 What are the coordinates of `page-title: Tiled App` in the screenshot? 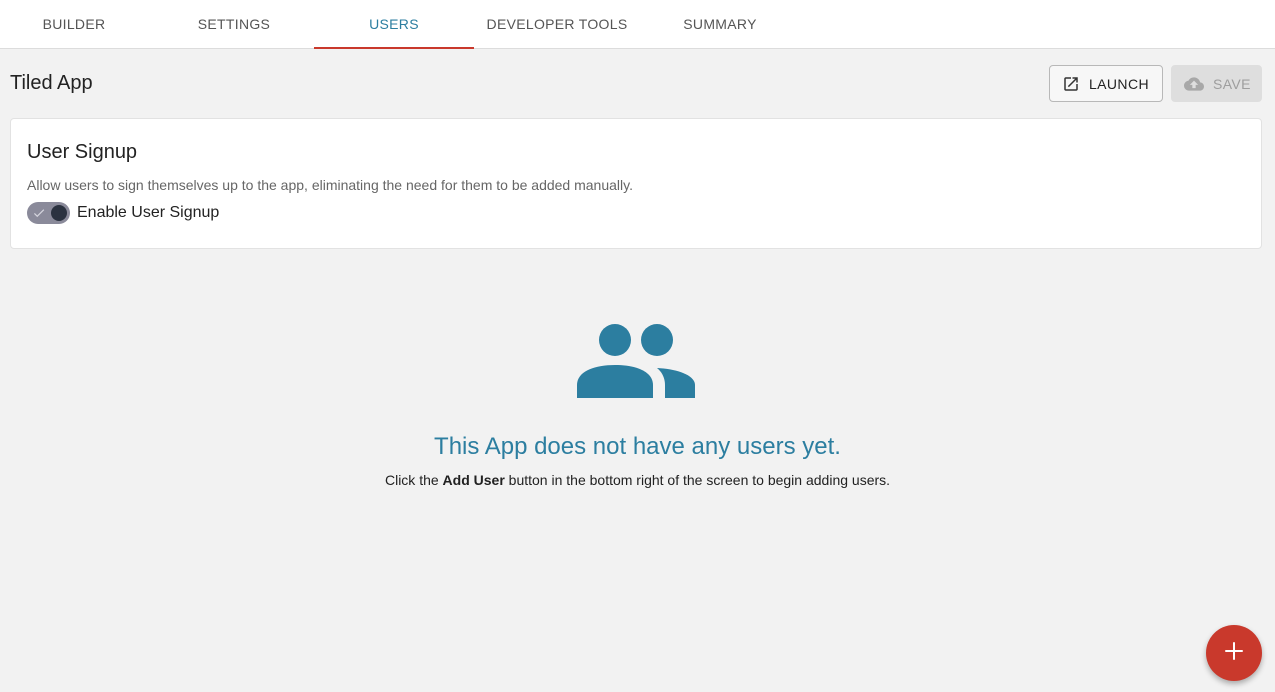 It's located at (51, 83).